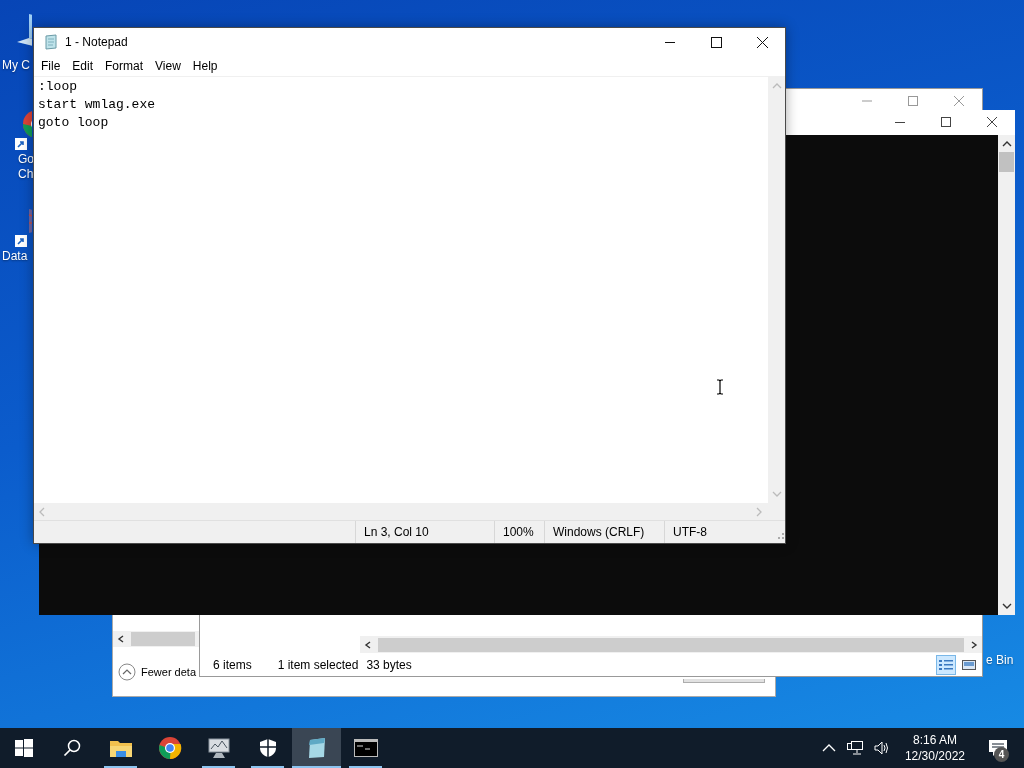 The width and height of the screenshot is (1024, 768). Describe the element at coordinates (934, 740) in the screenshot. I see `clock-time: 8:16 AM` at that location.